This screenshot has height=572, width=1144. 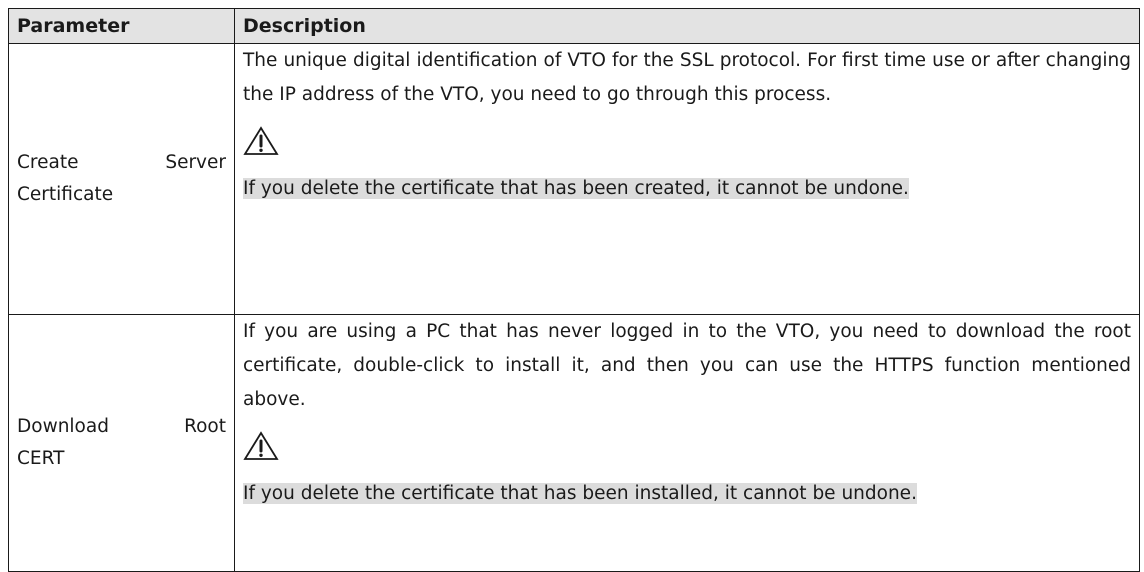 I want to click on parameter-cell: Download Root CERT, so click(x=121, y=443).